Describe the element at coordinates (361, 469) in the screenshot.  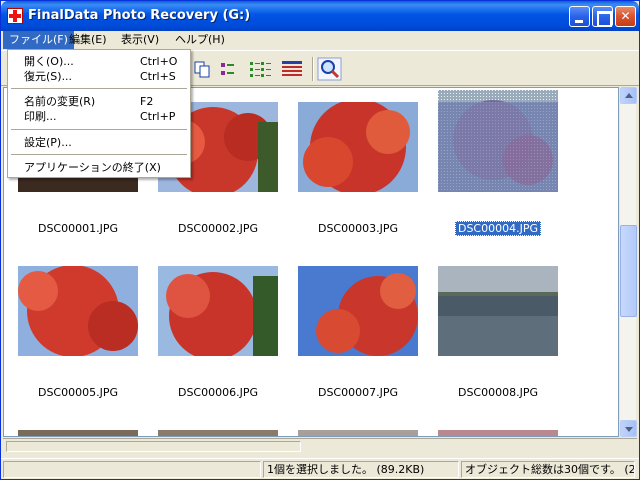
I see `status-selection: 1個を選択しました。 (89.2KB)` at that location.